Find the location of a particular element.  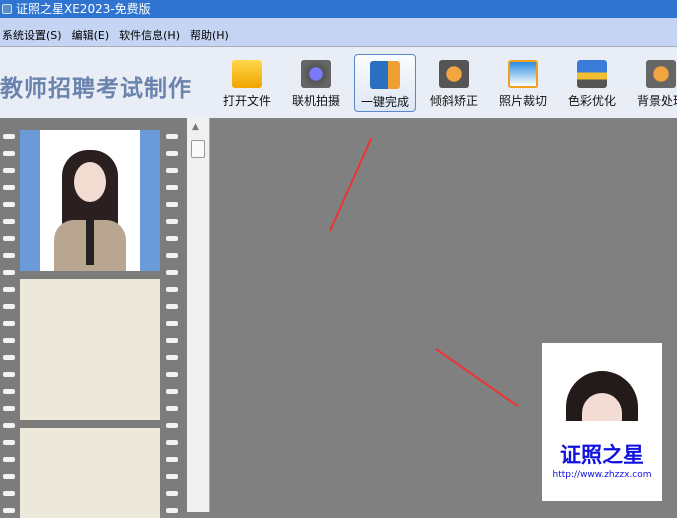

app-icon is located at coordinates (7, 9).